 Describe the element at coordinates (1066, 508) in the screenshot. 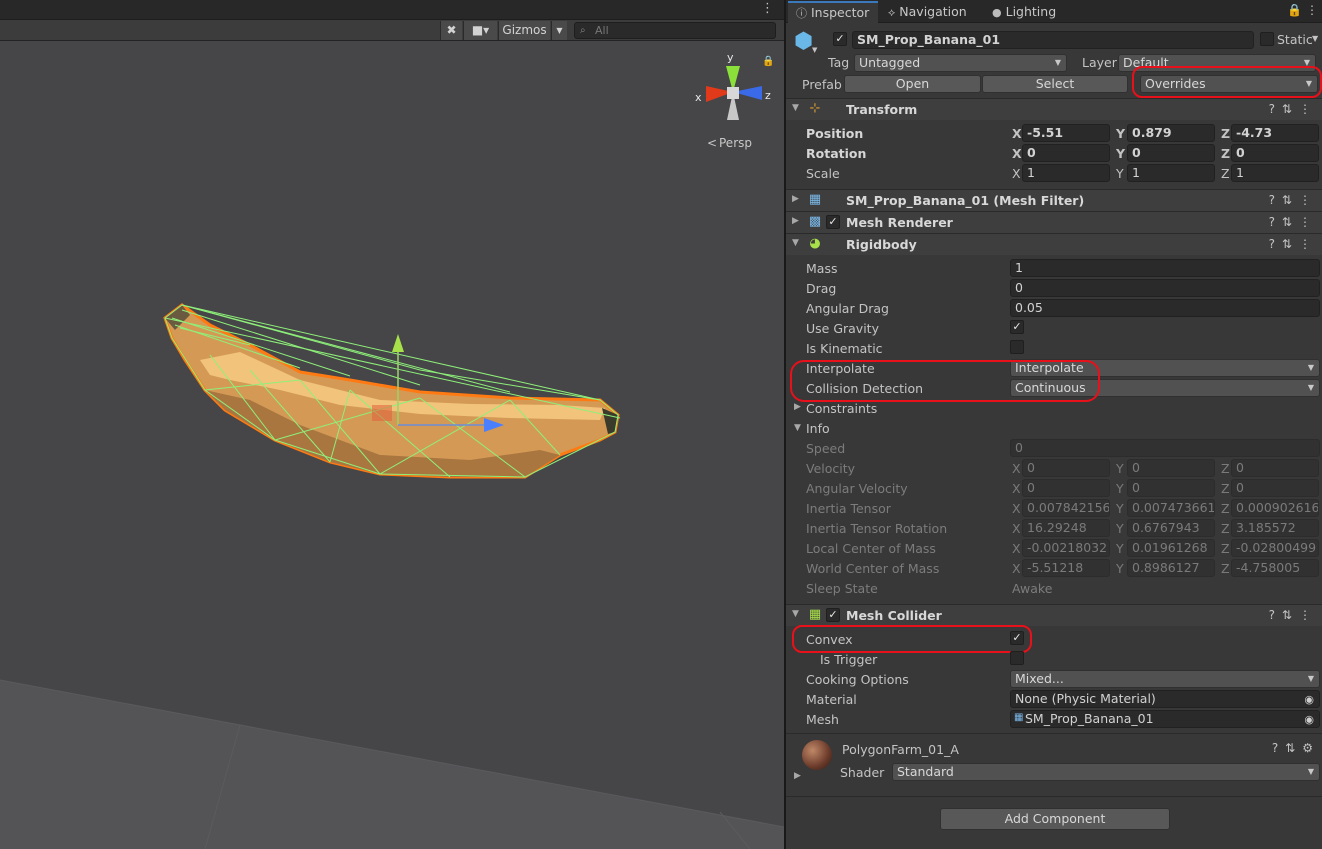

I see `inertia-tensor-x-field: 0.007842156` at that location.